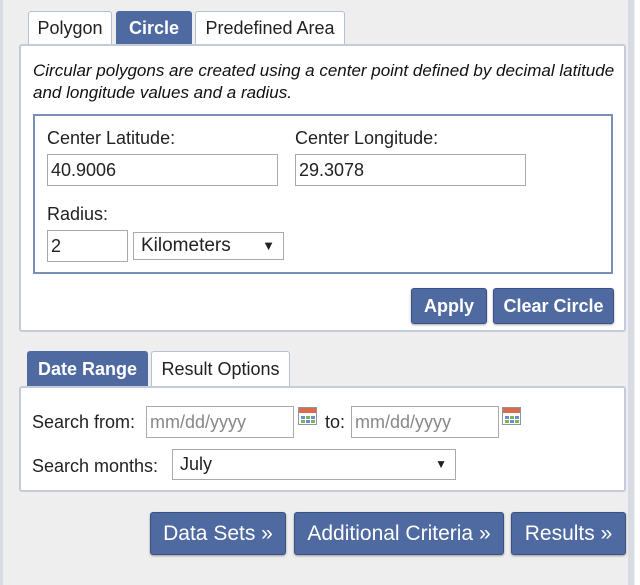 This screenshot has height=585, width=640. Describe the element at coordinates (335, 422) in the screenshot. I see `to-label: to:` at that location.